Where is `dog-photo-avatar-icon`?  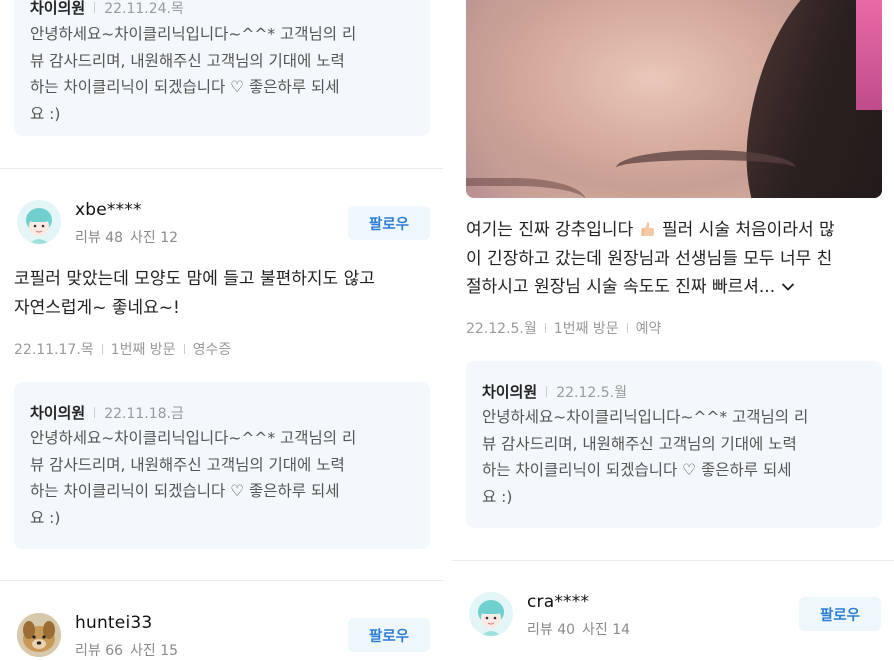
dog-photo-avatar-icon is located at coordinates (39, 635).